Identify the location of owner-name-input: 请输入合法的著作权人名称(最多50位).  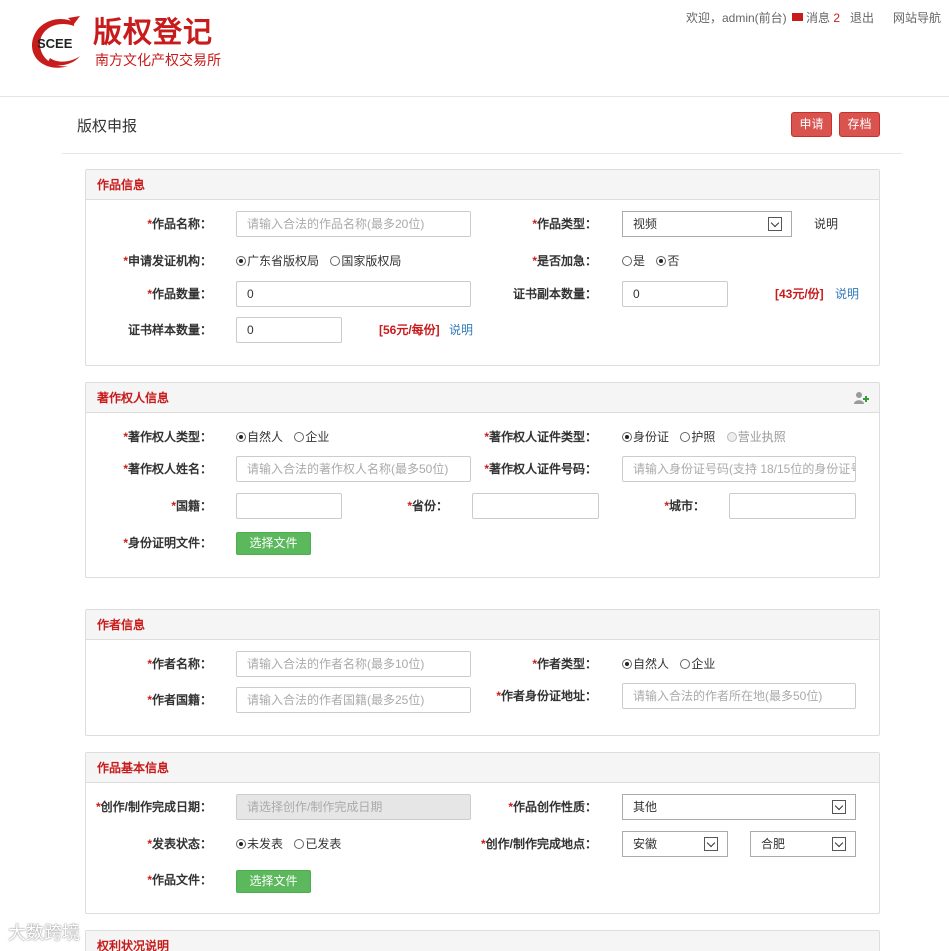
(353, 469).